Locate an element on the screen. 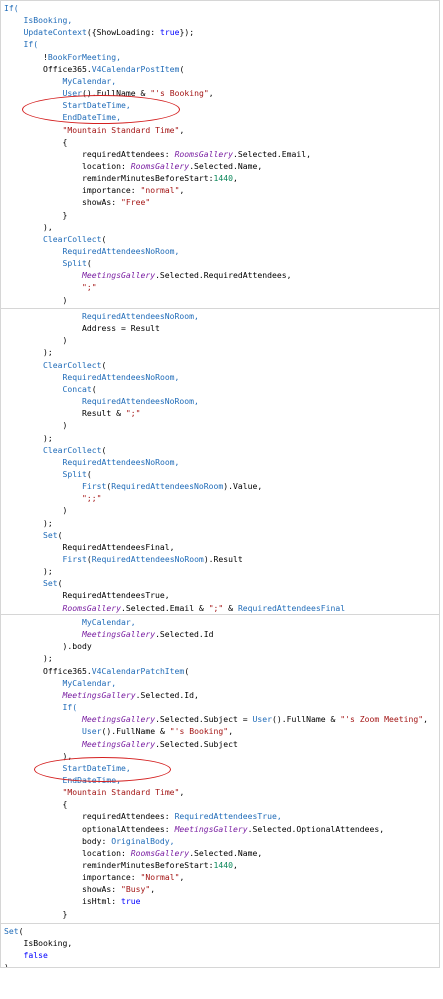 Image resolution: width=443 pixels, height=999 pixels. code-line: Office365.V4CalendarPatchItem( is located at coordinates (220, 671).